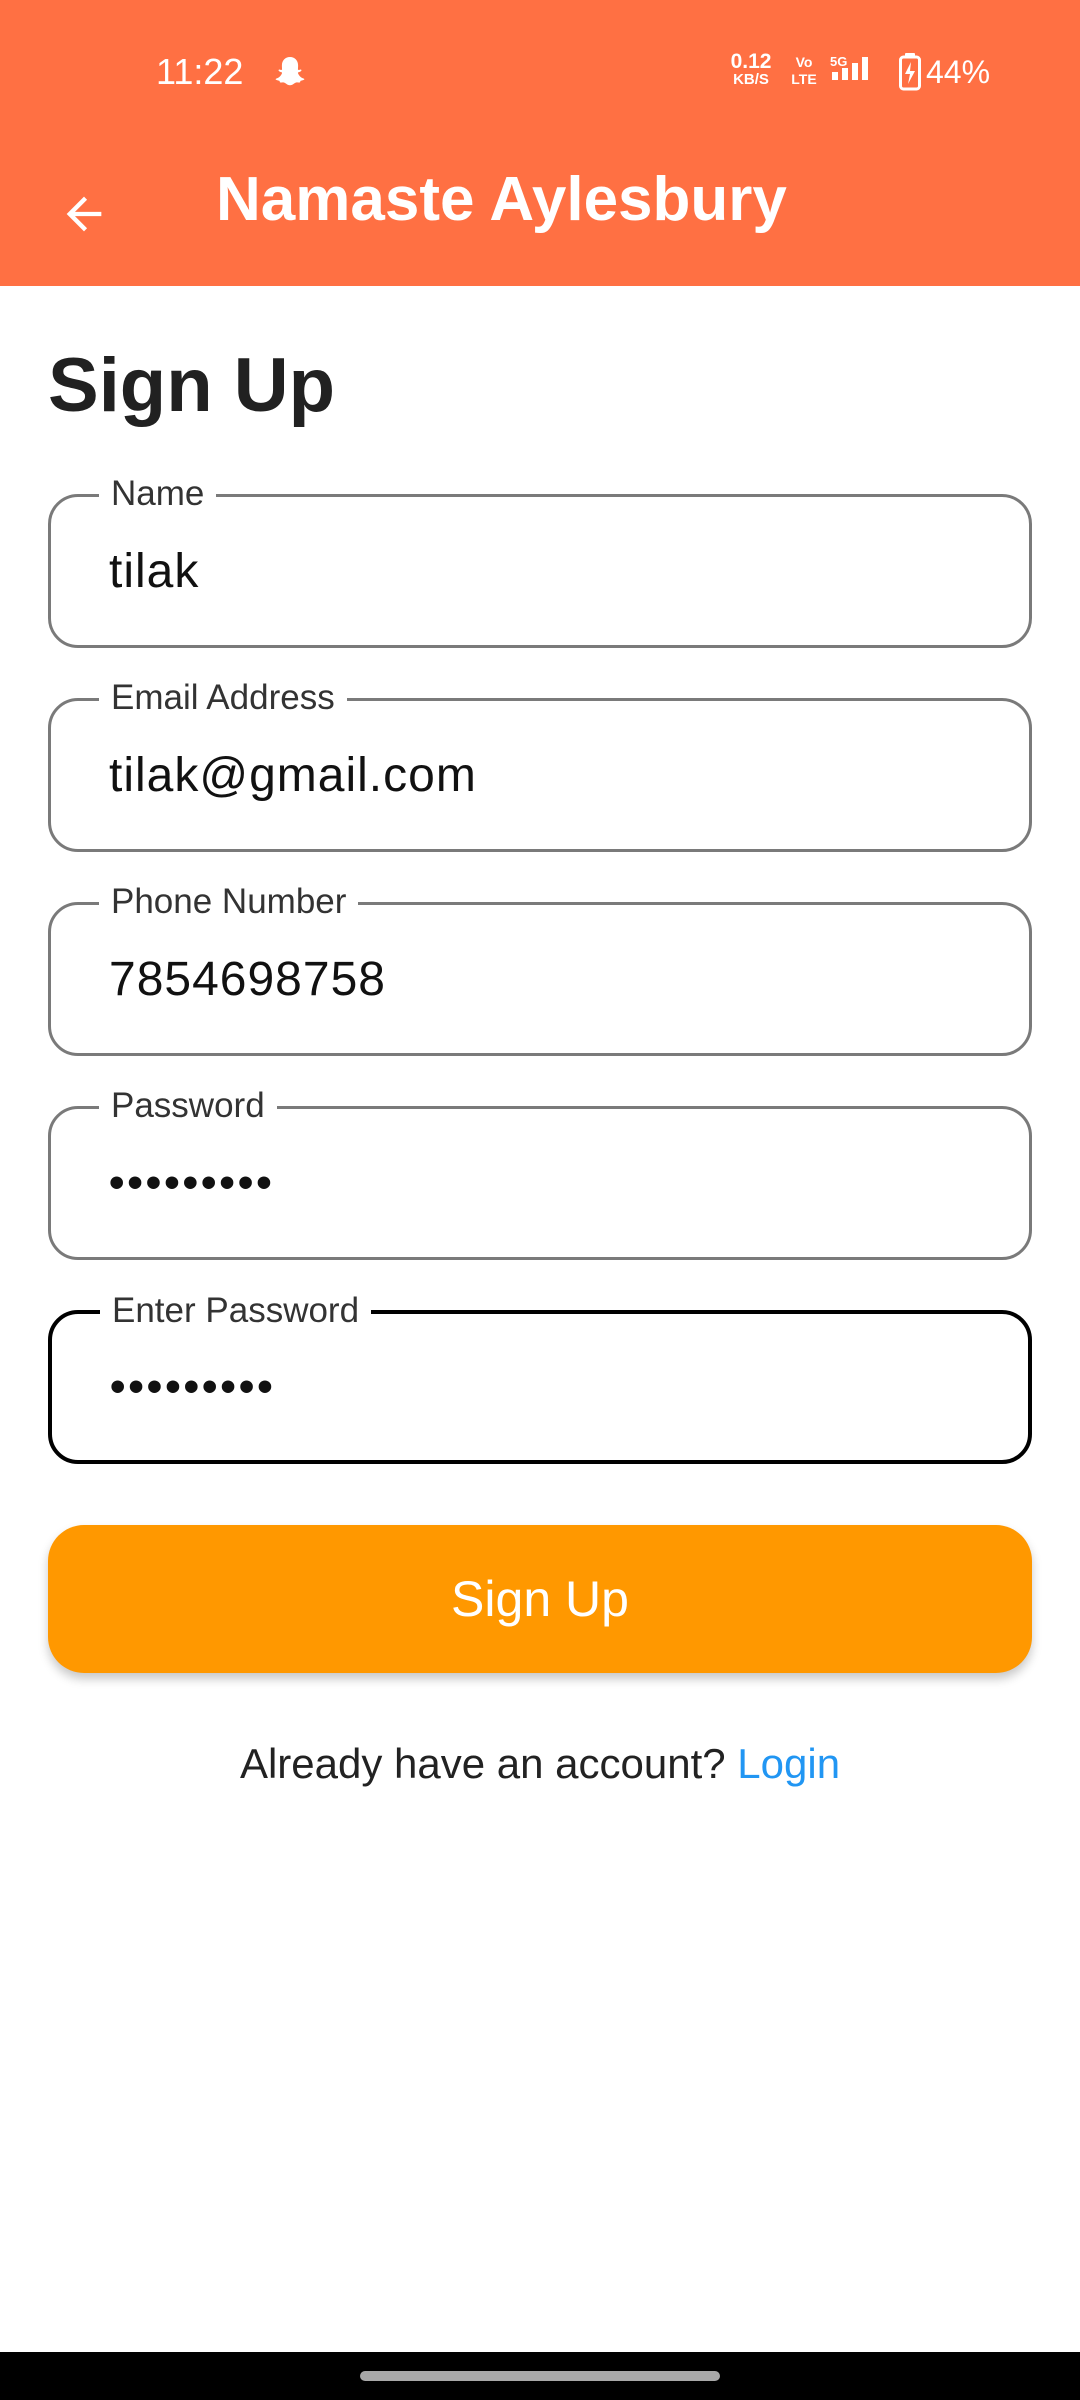  What do you see at coordinates (482, 1763) in the screenshot?
I see `login-prompt-text: Already have an account?` at bounding box center [482, 1763].